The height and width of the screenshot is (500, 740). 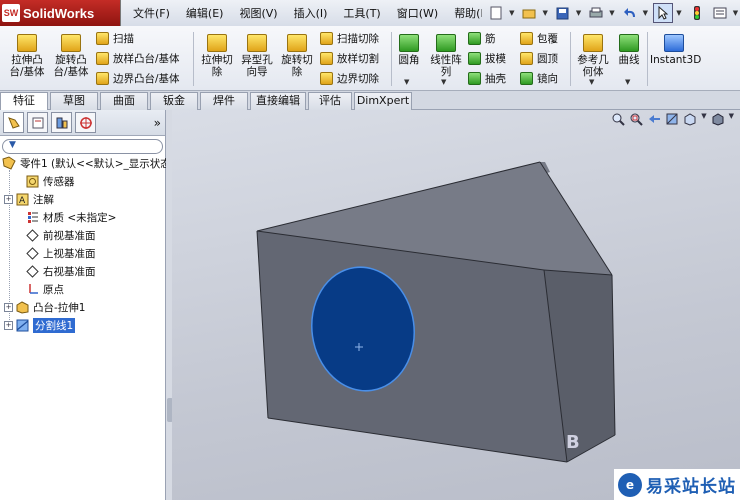 What do you see at coordinates (13, 122) in the screenshot?
I see `feature-manager-icon` at bounding box center [13, 122].